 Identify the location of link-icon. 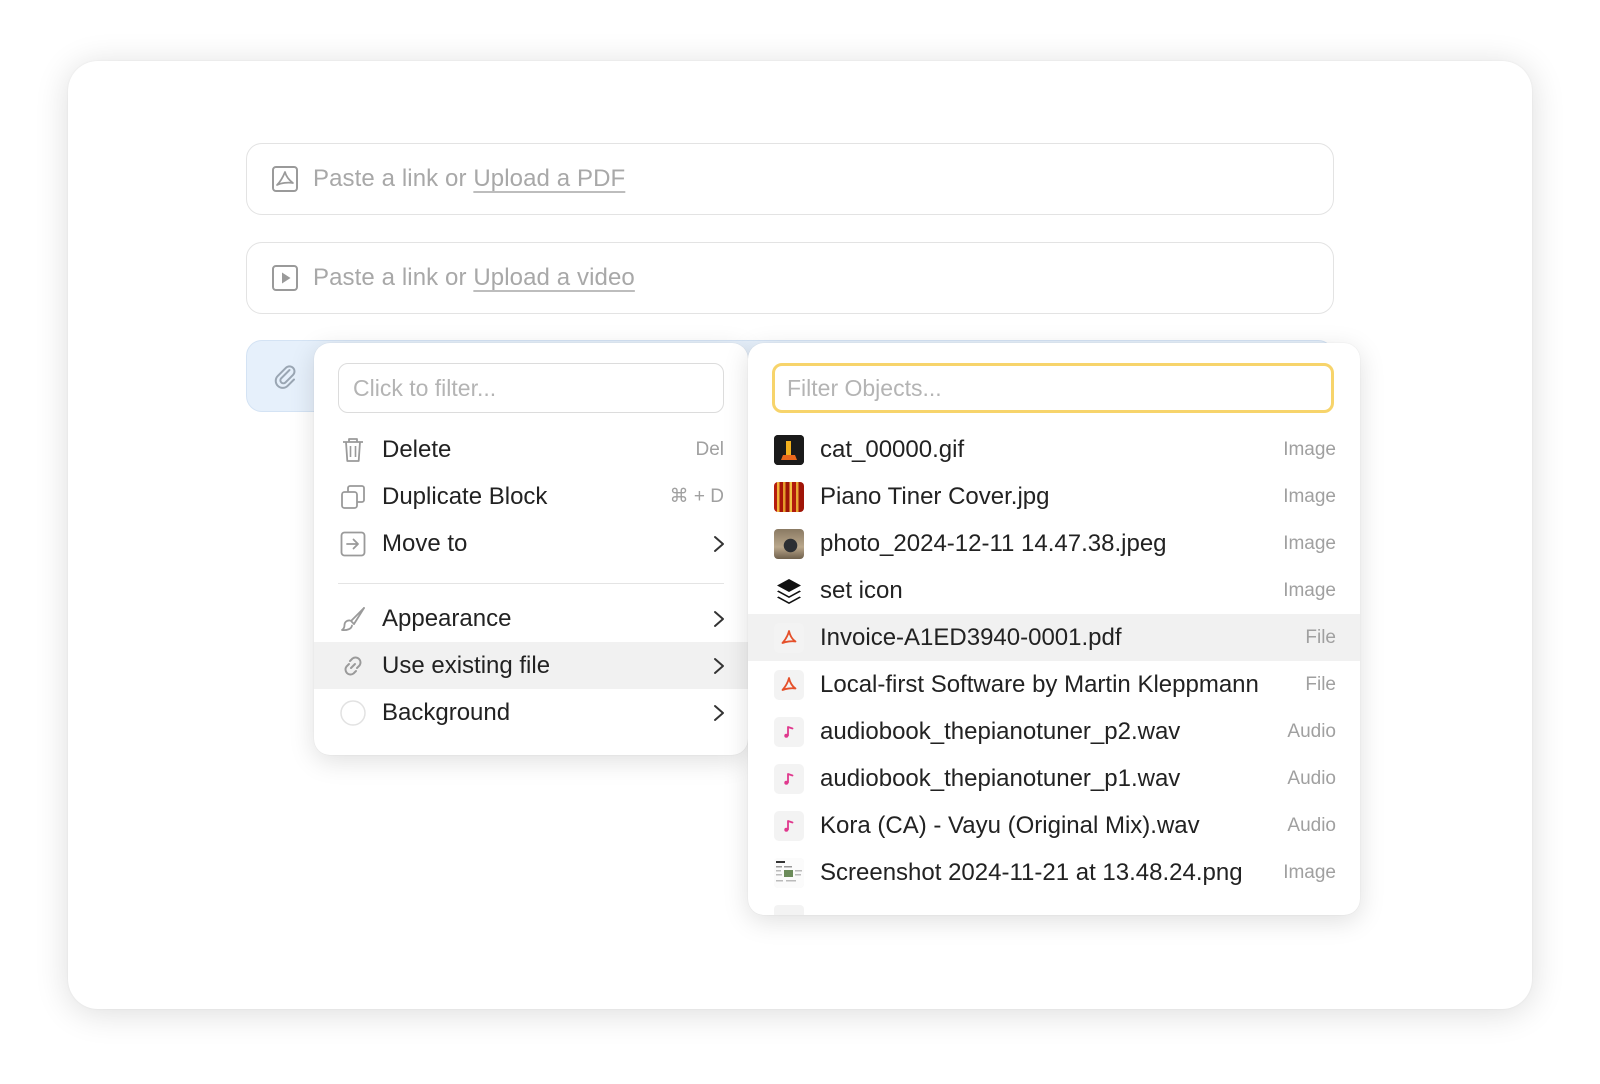
(353, 666).